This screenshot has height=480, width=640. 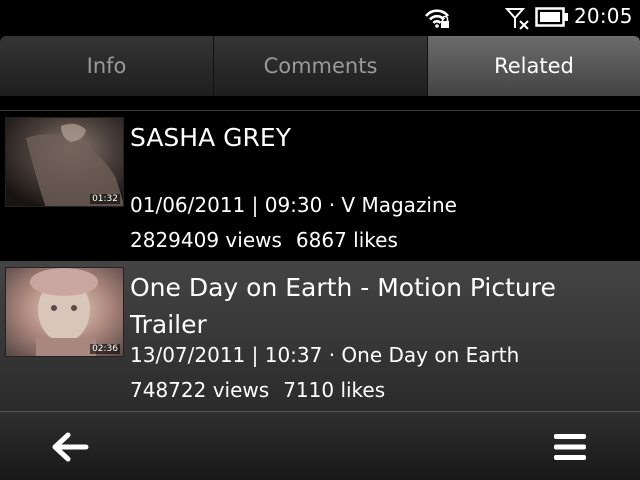 What do you see at coordinates (320, 445) in the screenshot?
I see `bottom-toolbar` at bounding box center [320, 445].